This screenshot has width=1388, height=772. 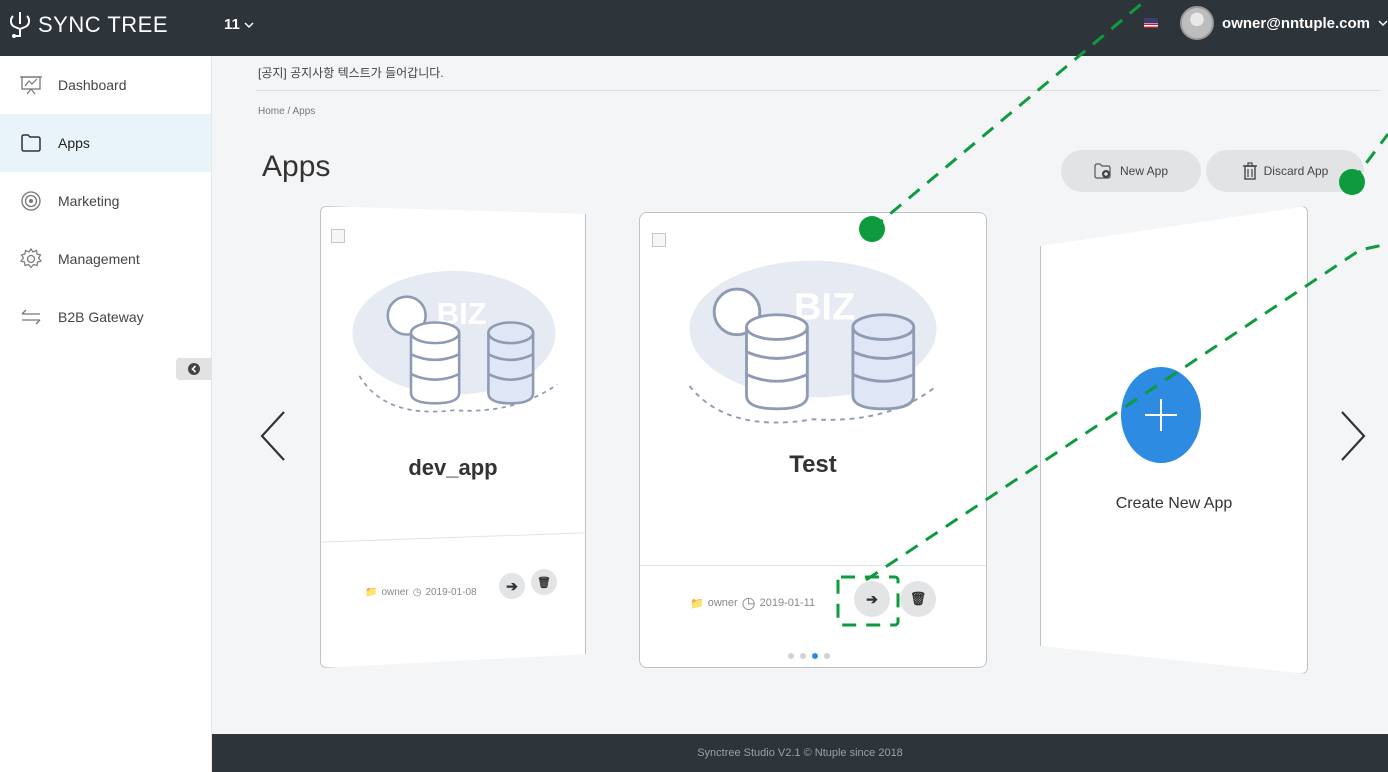 I want to click on carousel-prev-arrow-icon, so click(x=273, y=436).